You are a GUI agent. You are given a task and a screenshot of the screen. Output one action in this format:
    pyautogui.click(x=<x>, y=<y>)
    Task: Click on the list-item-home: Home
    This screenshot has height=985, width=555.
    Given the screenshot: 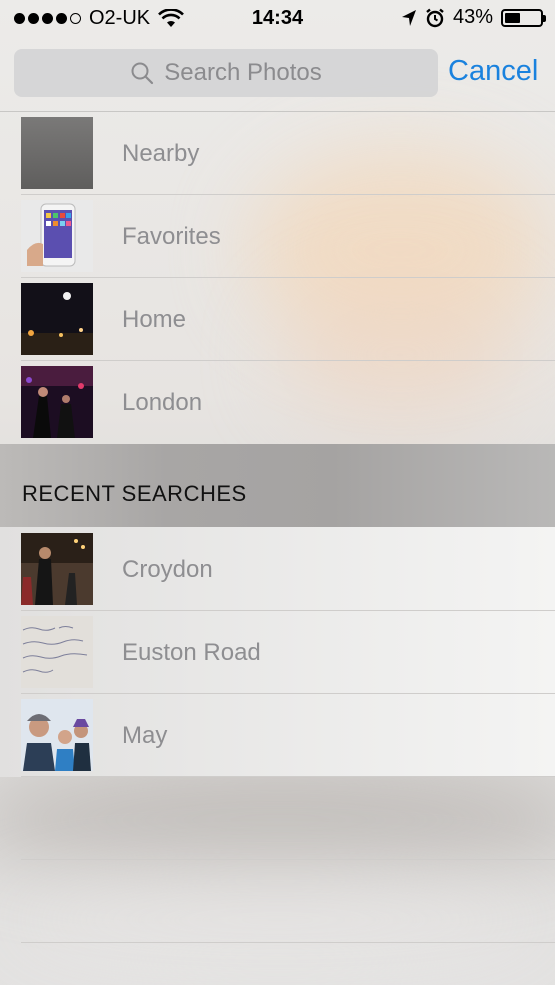 What is the action you would take?
    pyautogui.click(x=277, y=319)
    